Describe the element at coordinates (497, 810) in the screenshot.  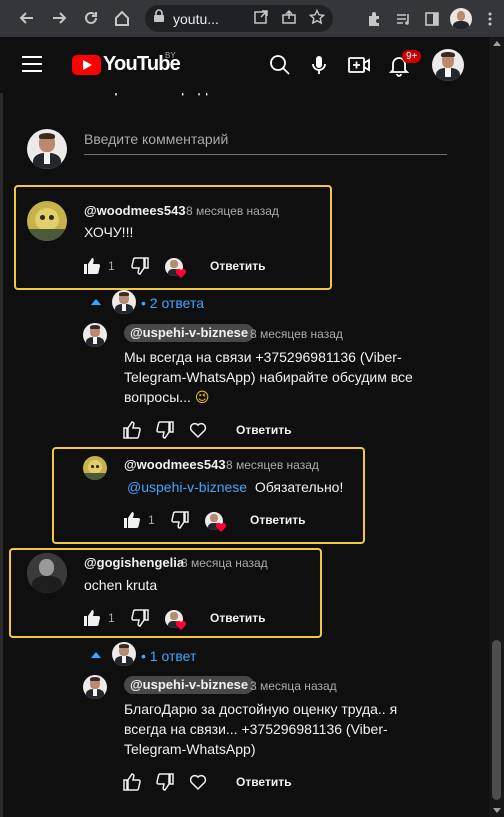
I see `scroll-down-arrow-icon` at that location.